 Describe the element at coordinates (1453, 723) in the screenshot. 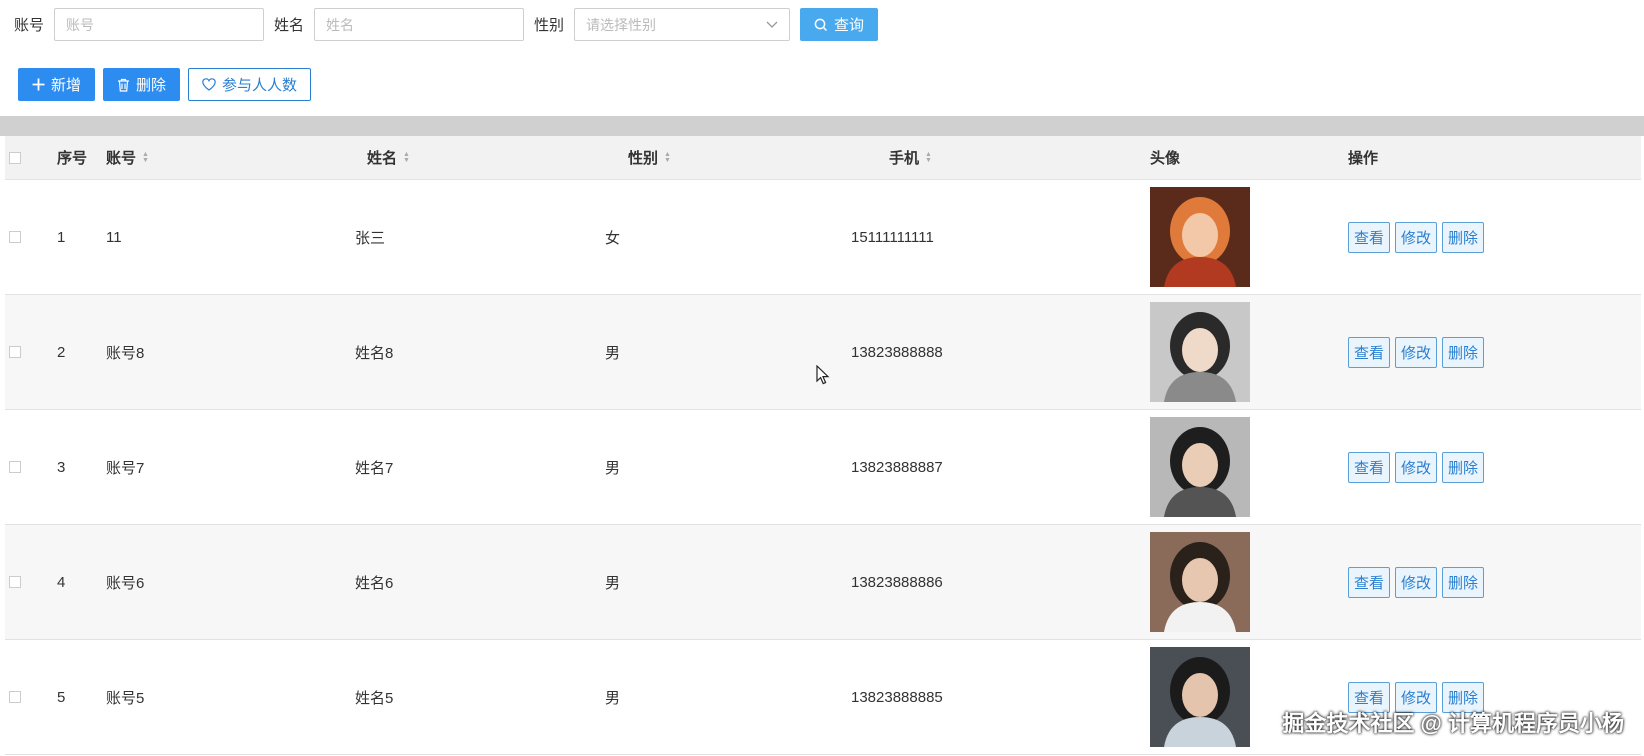

I see `watermark: 掘金技术社区 @ 计算机程序员小杨` at that location.